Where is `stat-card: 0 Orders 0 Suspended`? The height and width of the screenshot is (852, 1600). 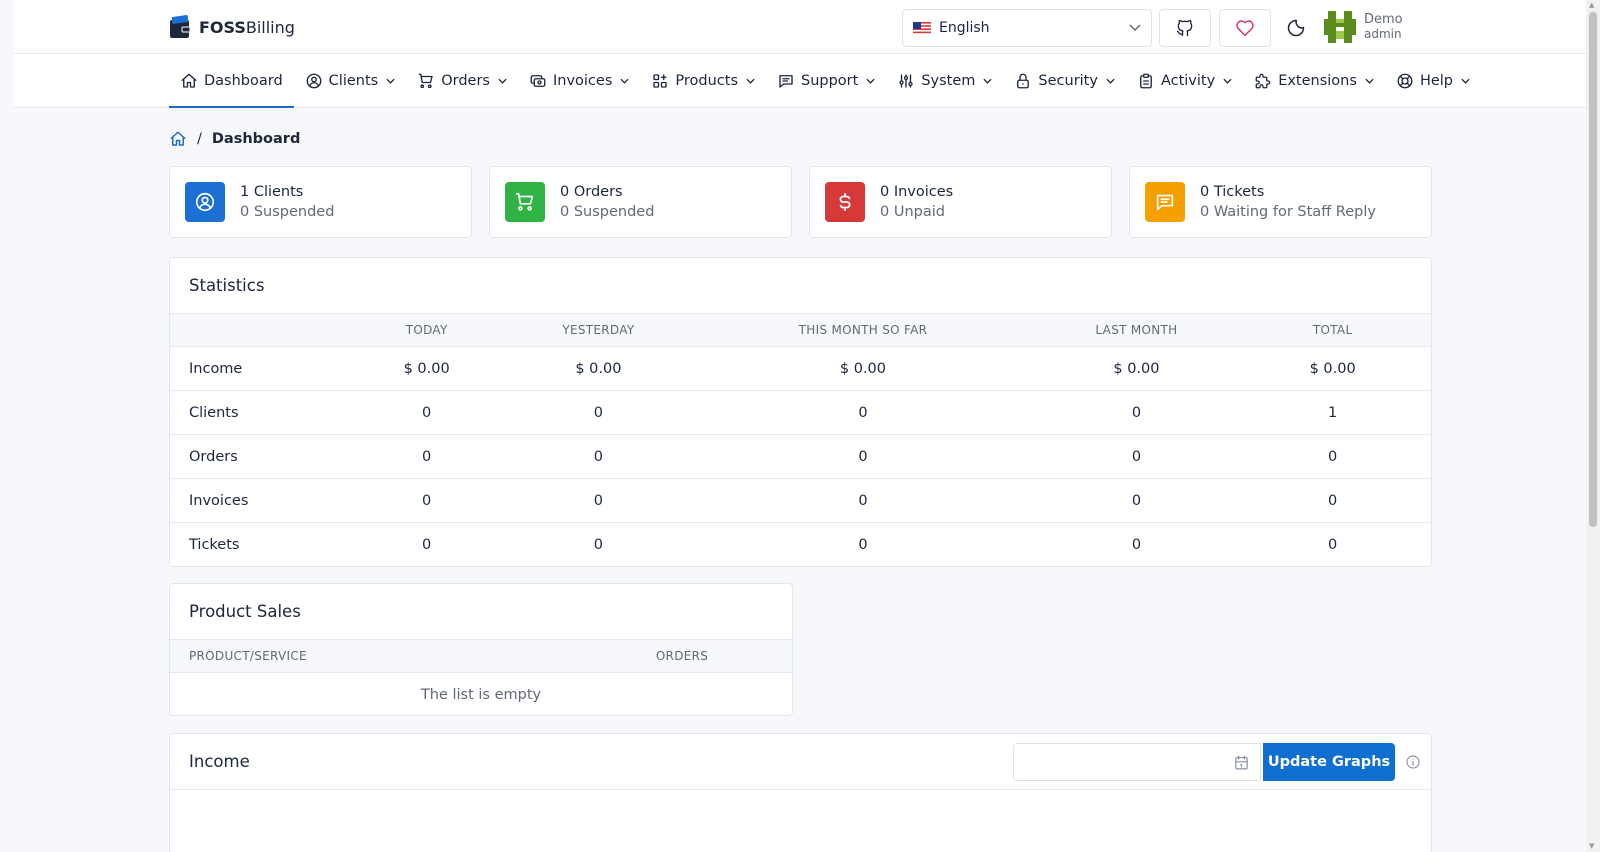
stat-card: 0 Orders 0 Suspended is located at coordinates (640, 202).